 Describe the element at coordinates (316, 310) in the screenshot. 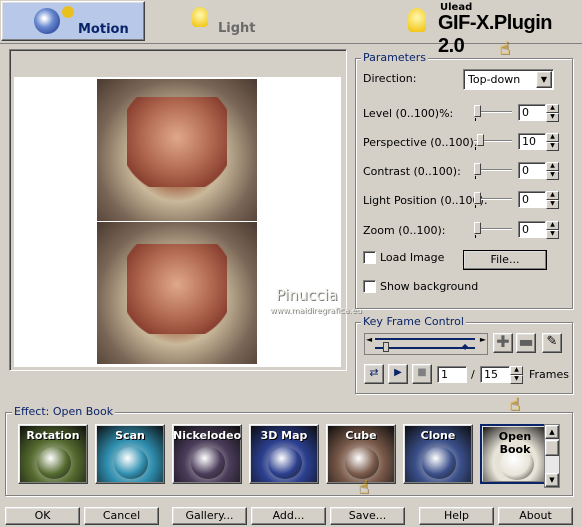

I see `watermark-url: www.maidiregrafica.eu` at that location.